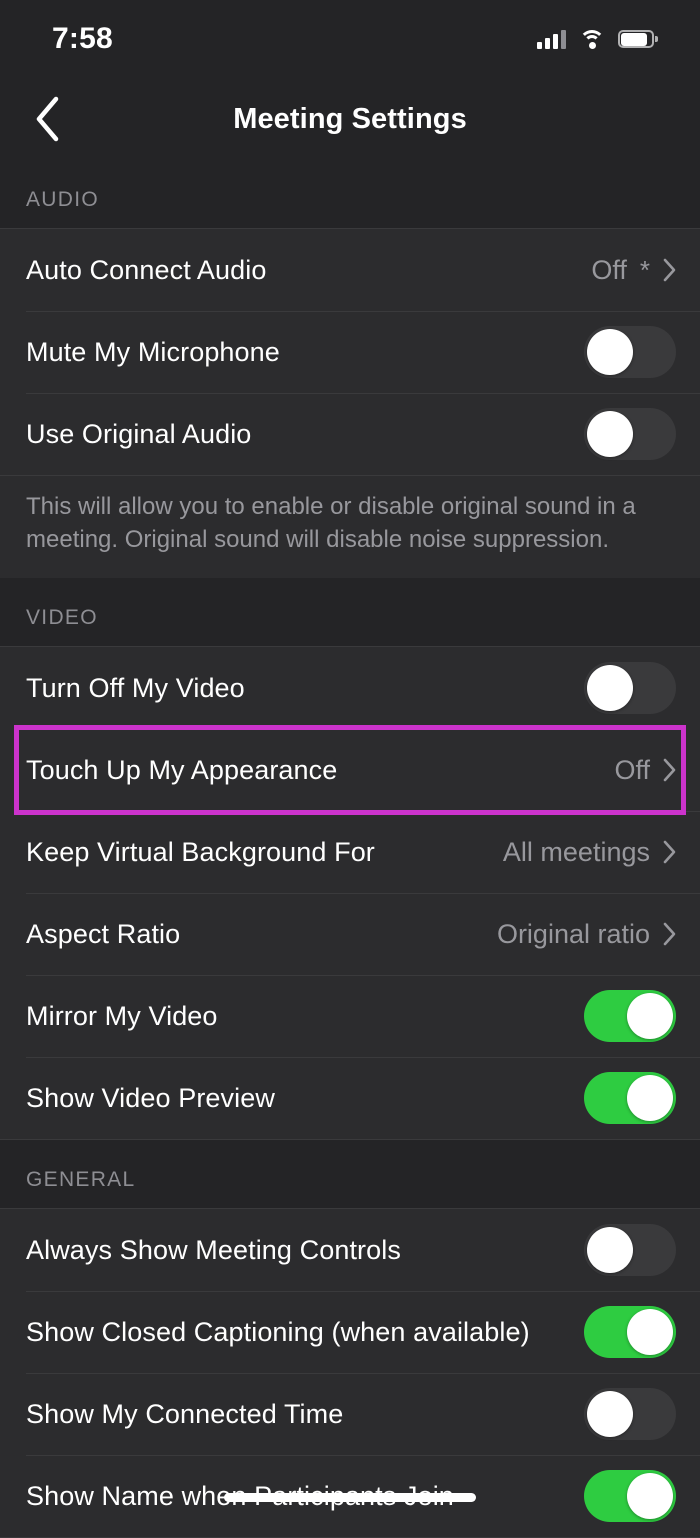 Image resolution: width=700 pixels, height=1538 pixels. What do you see at coordinates (350, 770) in the screenshot?
I see `settings-row-disclosure: Touch Up My Appearance Off` at bounding box center [350, 770].